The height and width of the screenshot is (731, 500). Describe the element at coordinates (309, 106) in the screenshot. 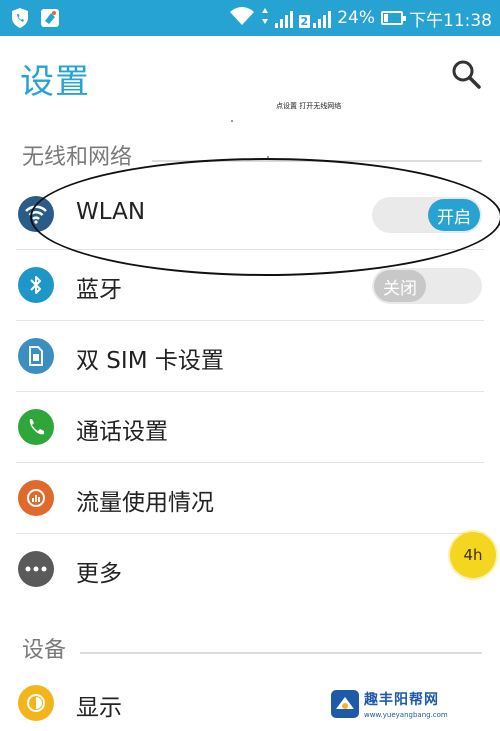

I see `annotation-caption: 点设置 打开无线网络` at that location.